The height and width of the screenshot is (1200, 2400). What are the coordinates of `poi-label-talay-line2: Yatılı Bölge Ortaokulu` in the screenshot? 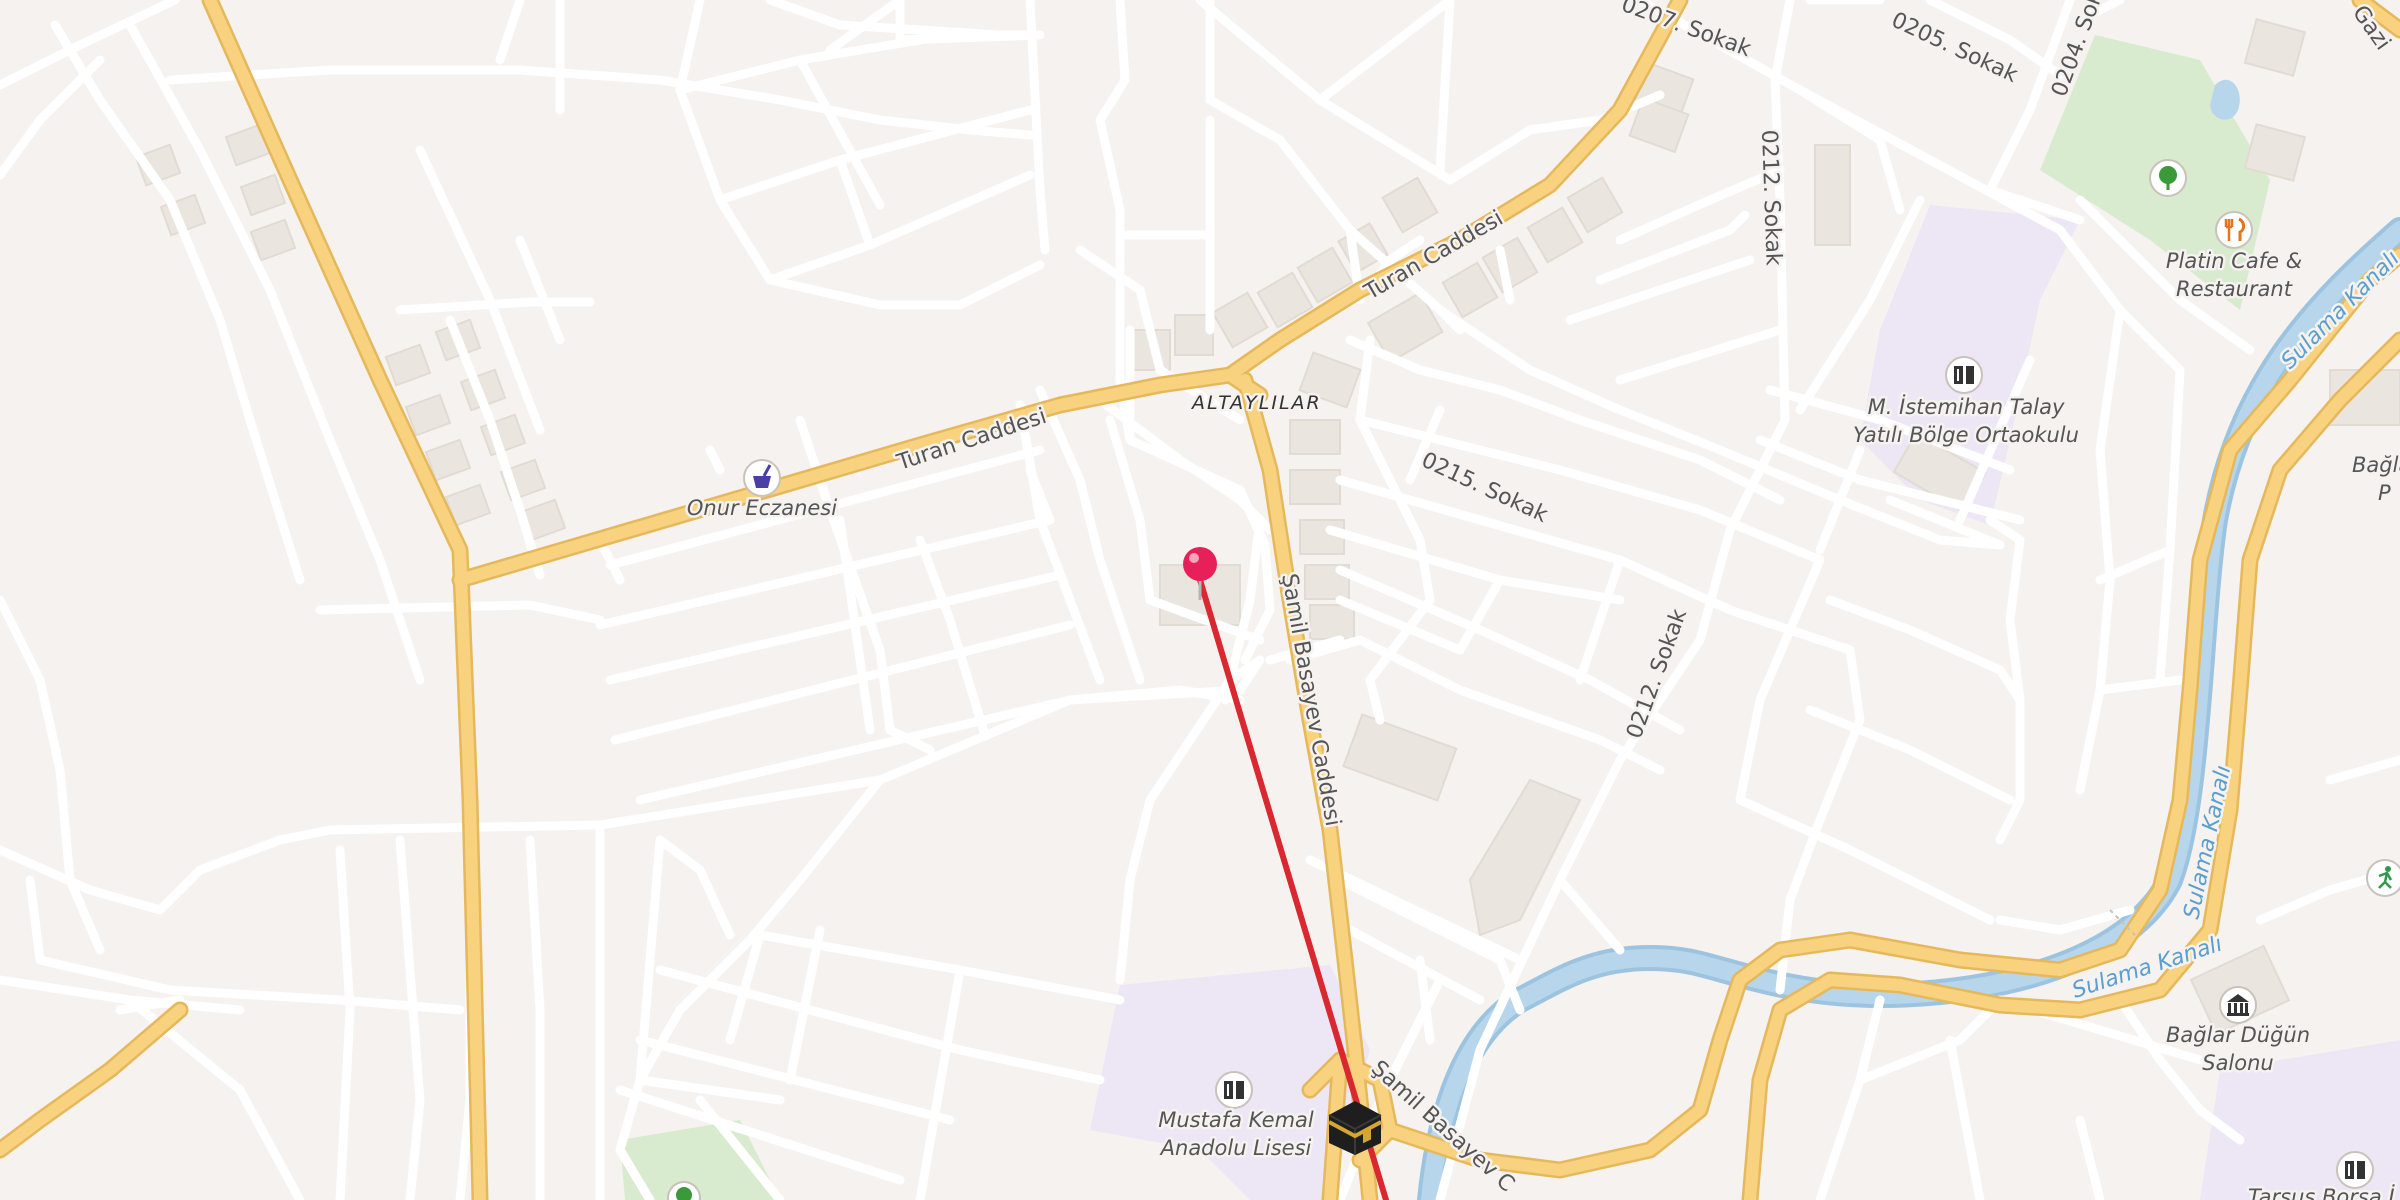 It's located at (1966, 435).